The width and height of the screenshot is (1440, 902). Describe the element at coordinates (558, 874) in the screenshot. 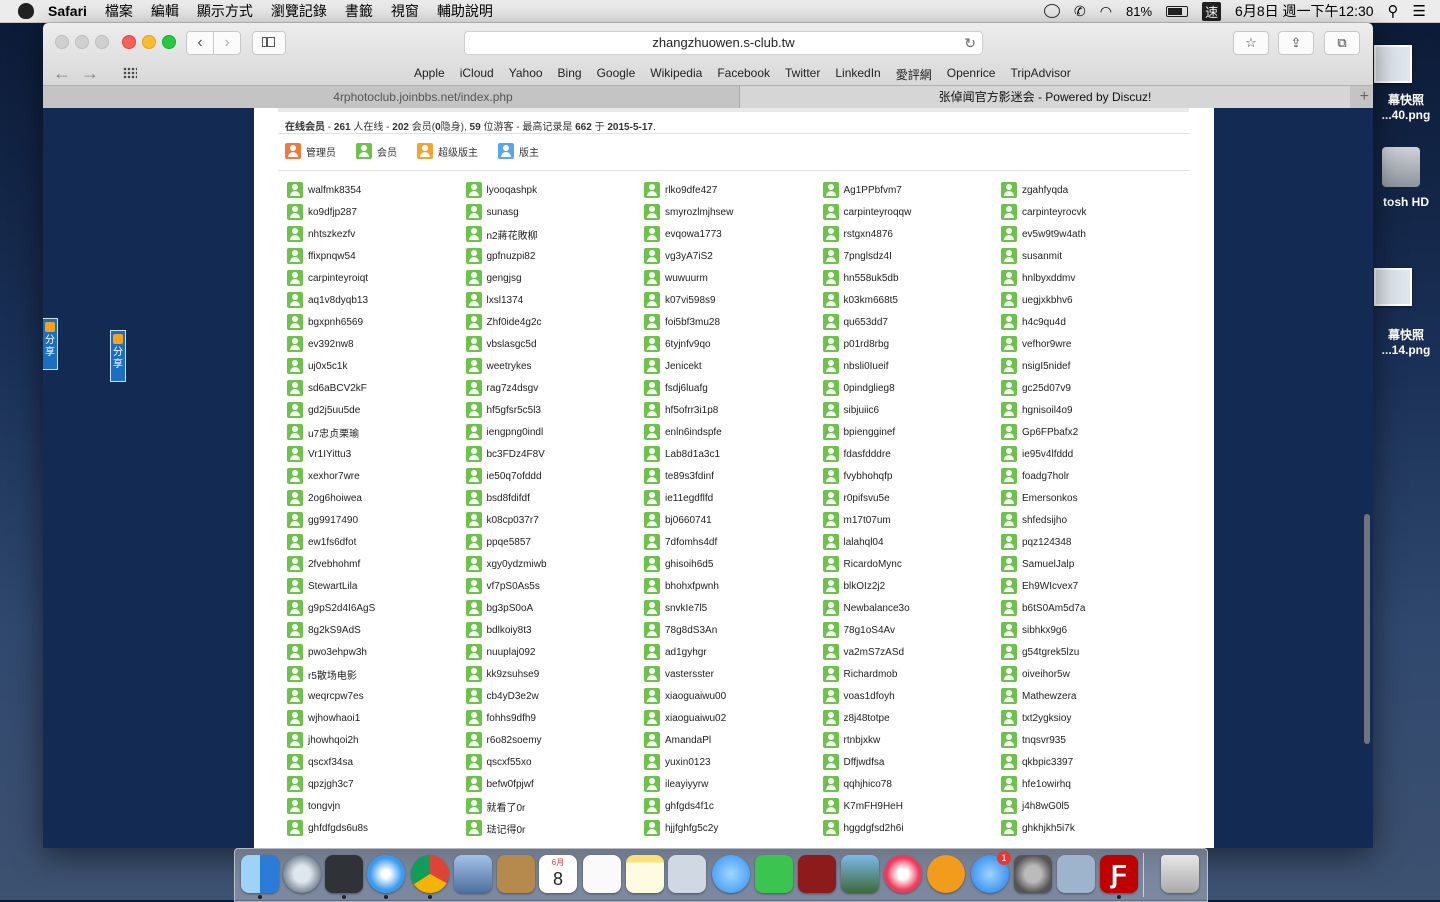

I see `calendar-icon: 6月 8` at that location.